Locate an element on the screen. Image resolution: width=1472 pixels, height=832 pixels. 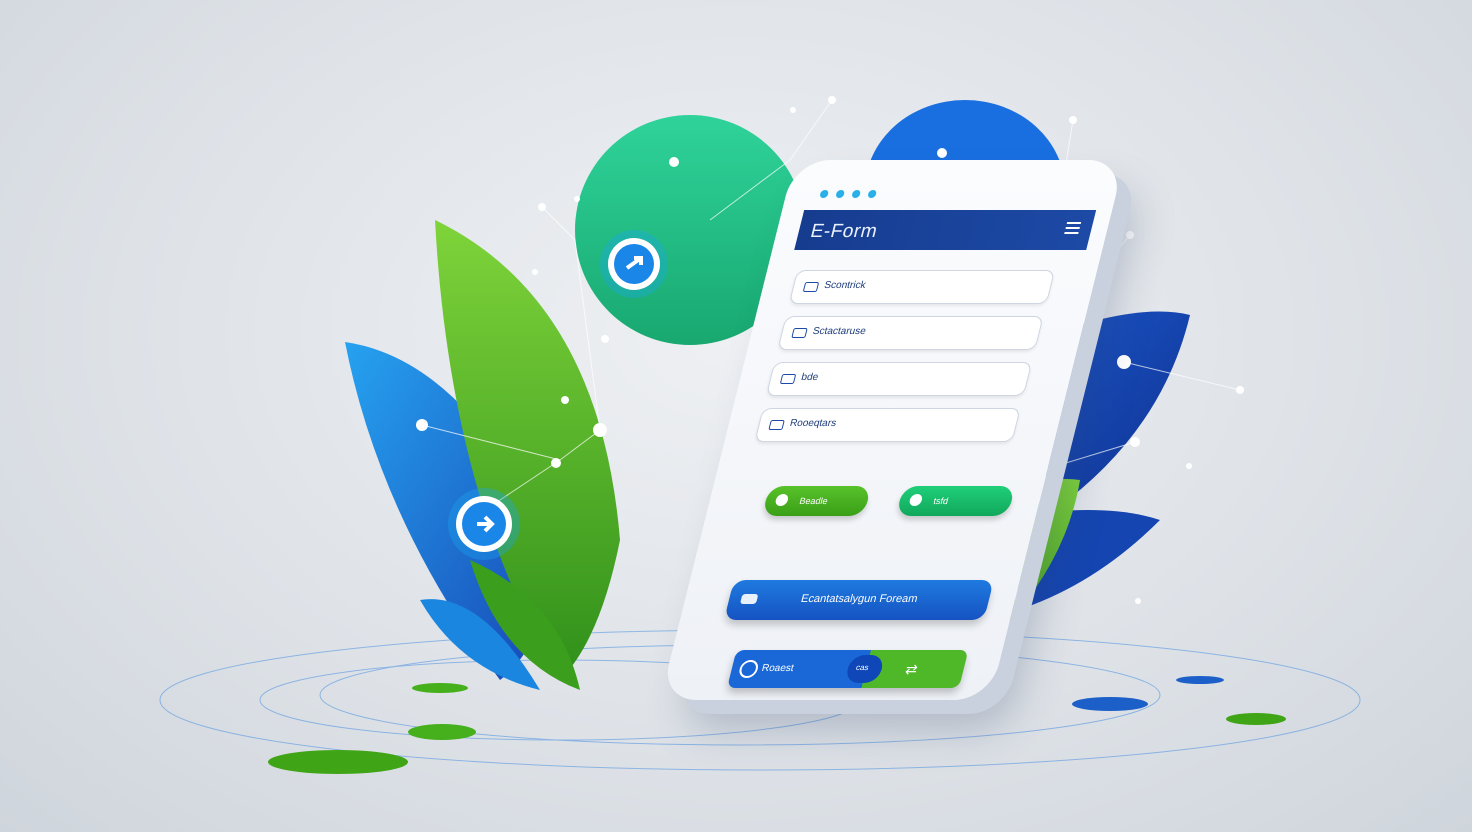
bottom-toggle-label: cas is located at coordinates (862, 667).